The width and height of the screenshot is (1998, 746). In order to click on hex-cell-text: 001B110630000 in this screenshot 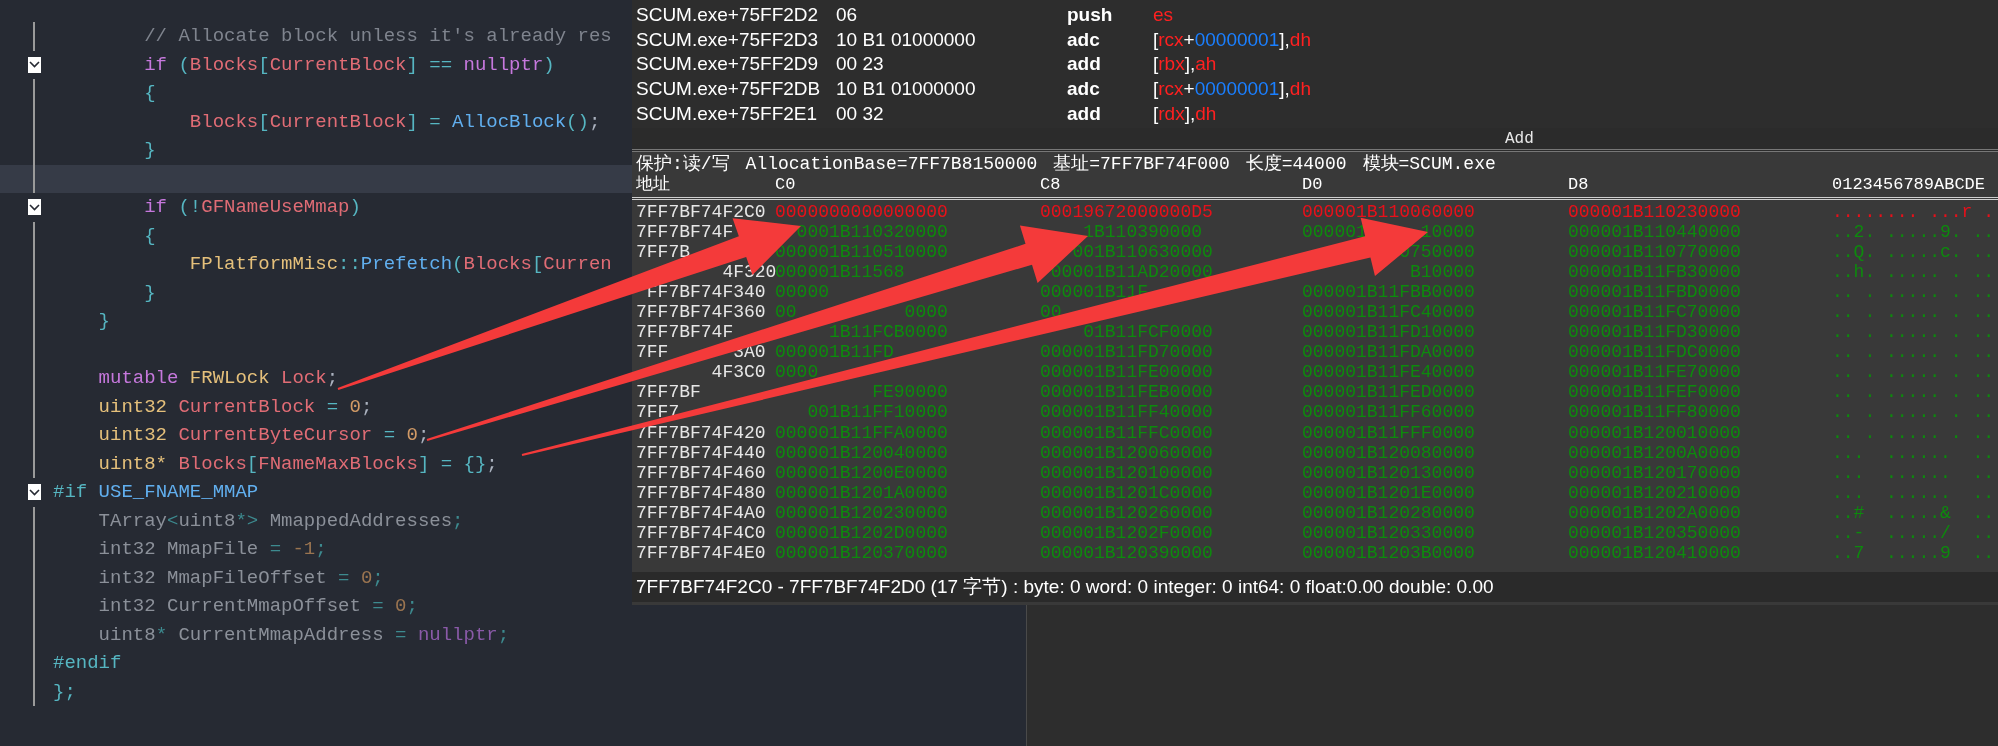, I will do `click(1142, 251)`.